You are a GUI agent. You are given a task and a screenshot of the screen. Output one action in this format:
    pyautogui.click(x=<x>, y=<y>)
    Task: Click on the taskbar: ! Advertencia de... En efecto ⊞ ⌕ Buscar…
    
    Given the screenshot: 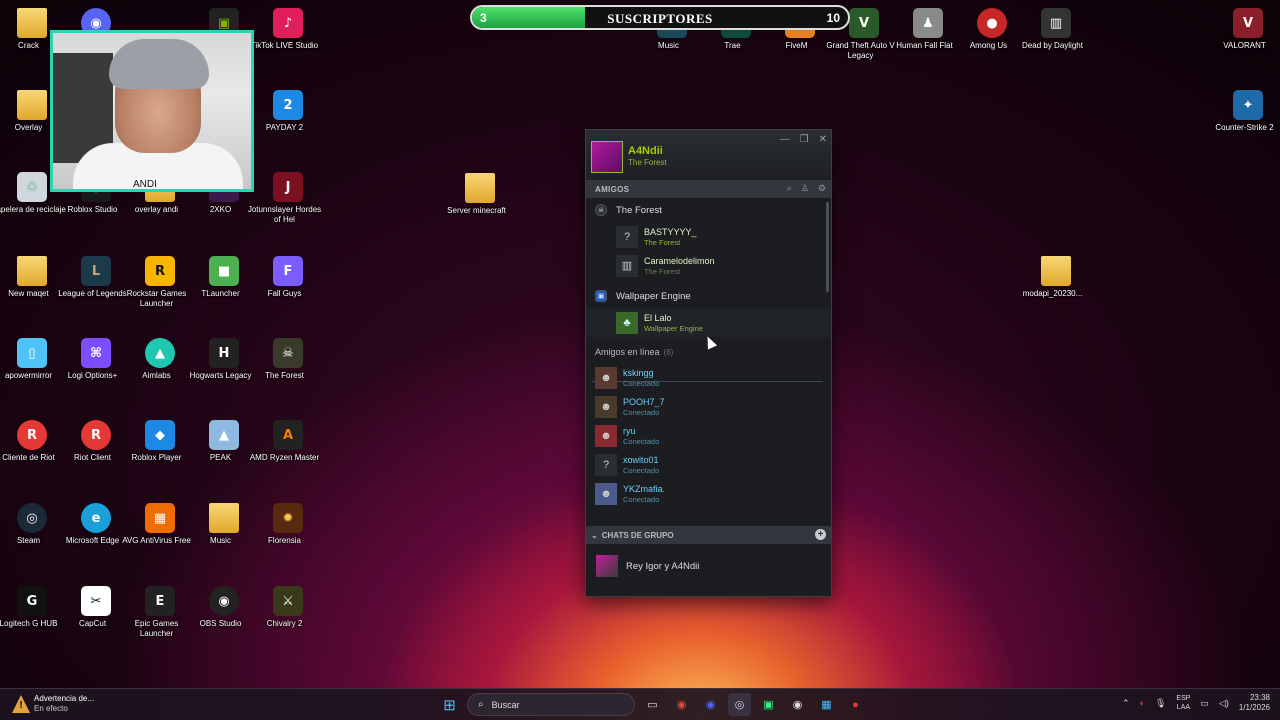 What is the action you would take?
    pyautogui.click(x=640, y=704)
    